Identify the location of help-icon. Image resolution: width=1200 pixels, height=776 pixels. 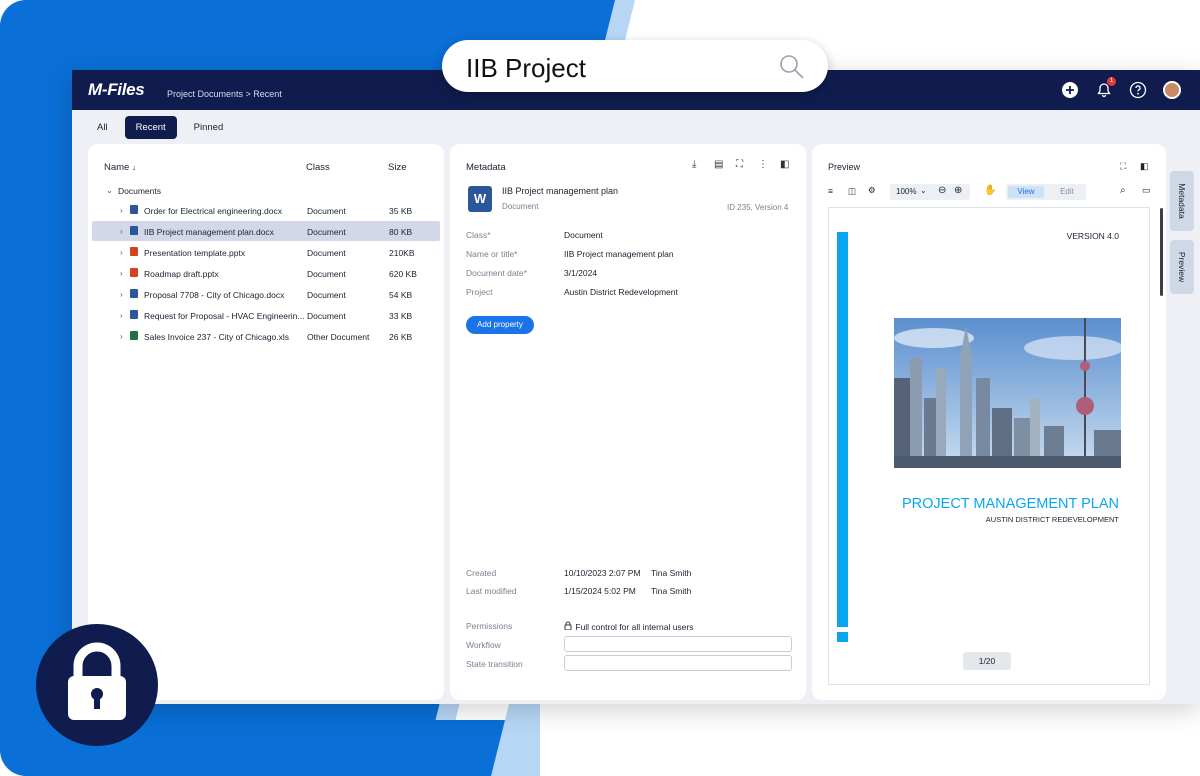
(1138, 90).